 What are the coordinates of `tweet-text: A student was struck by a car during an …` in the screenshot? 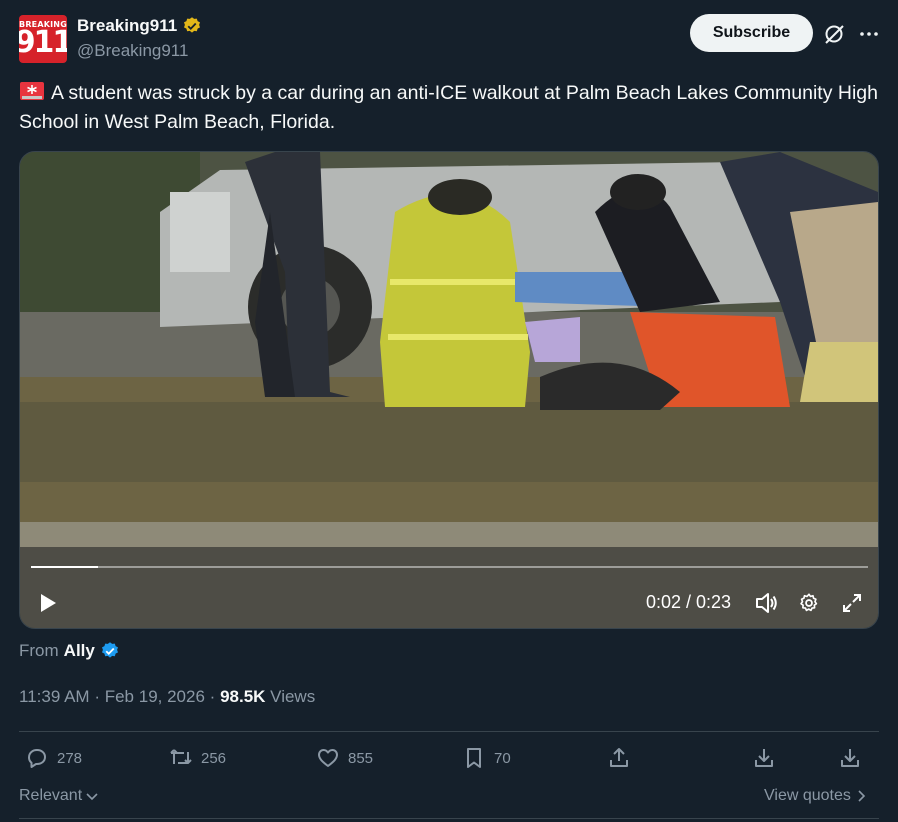 It's located at (448, 107).